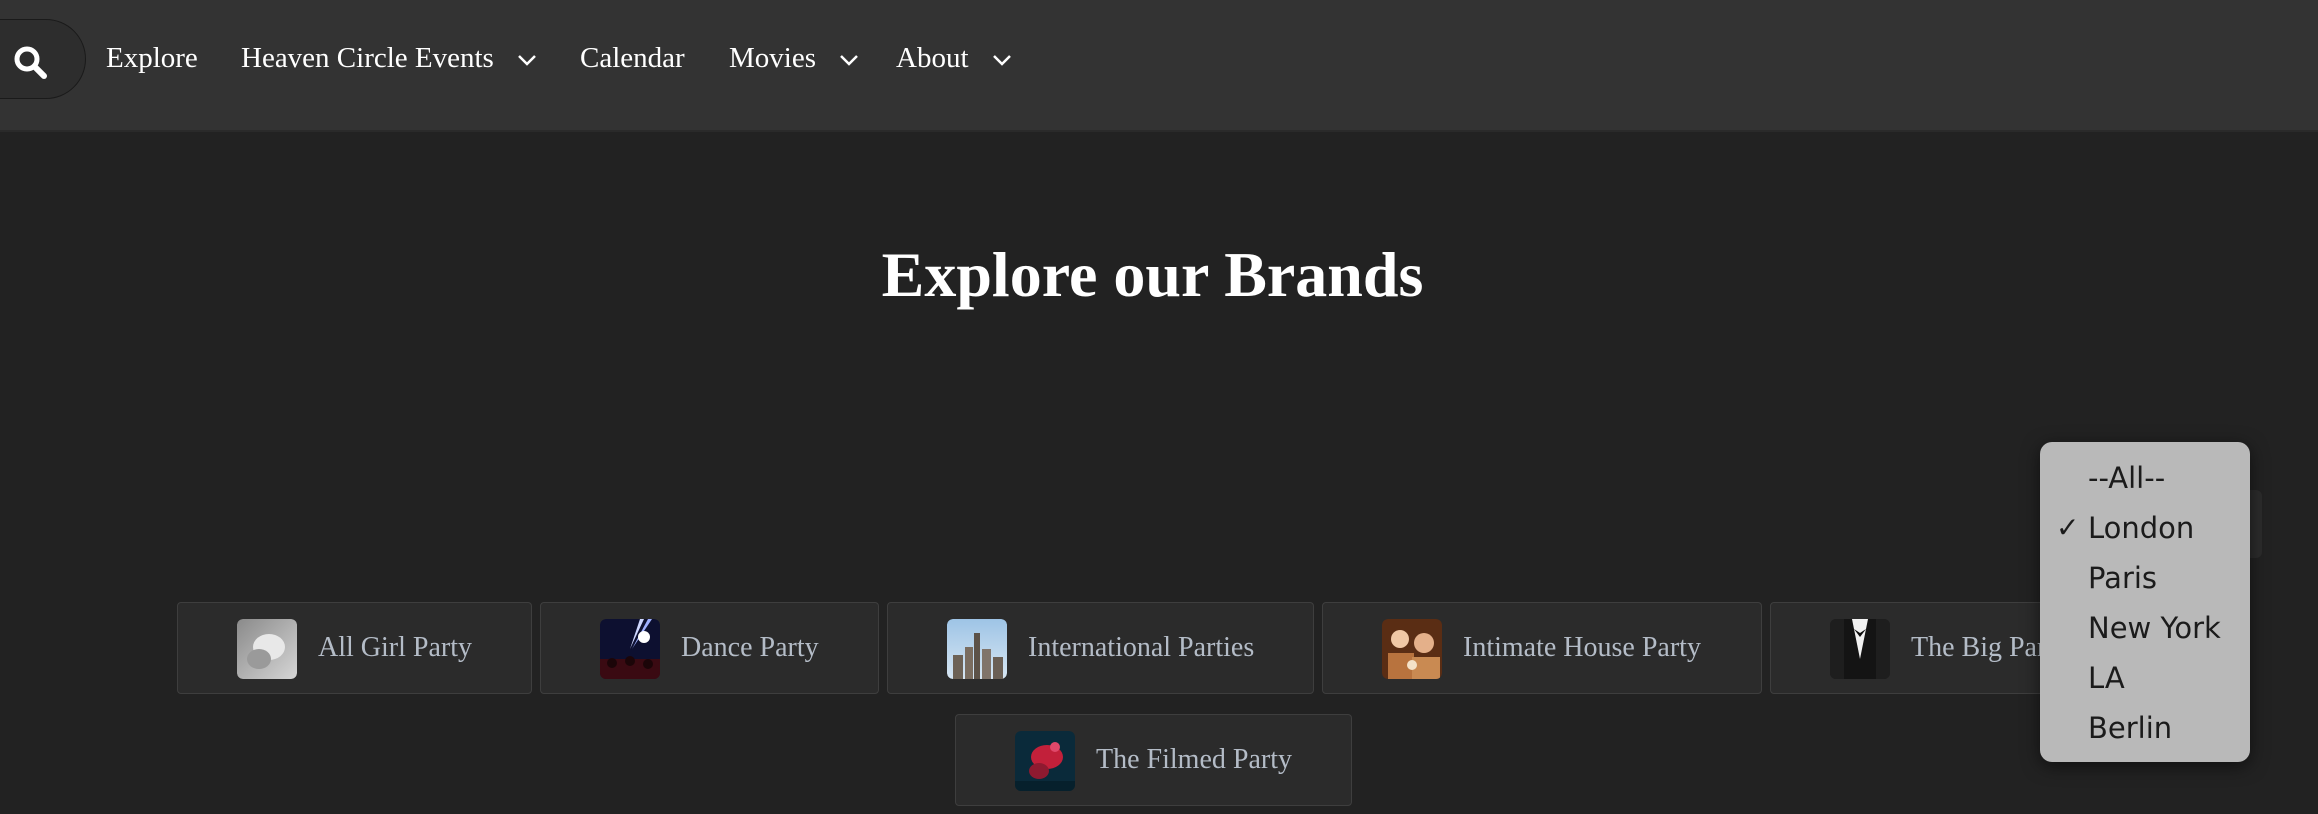 This screenshot has height=814, width=2318. I want to click on nav-calendar-label: Calendar, so click(632, 58).